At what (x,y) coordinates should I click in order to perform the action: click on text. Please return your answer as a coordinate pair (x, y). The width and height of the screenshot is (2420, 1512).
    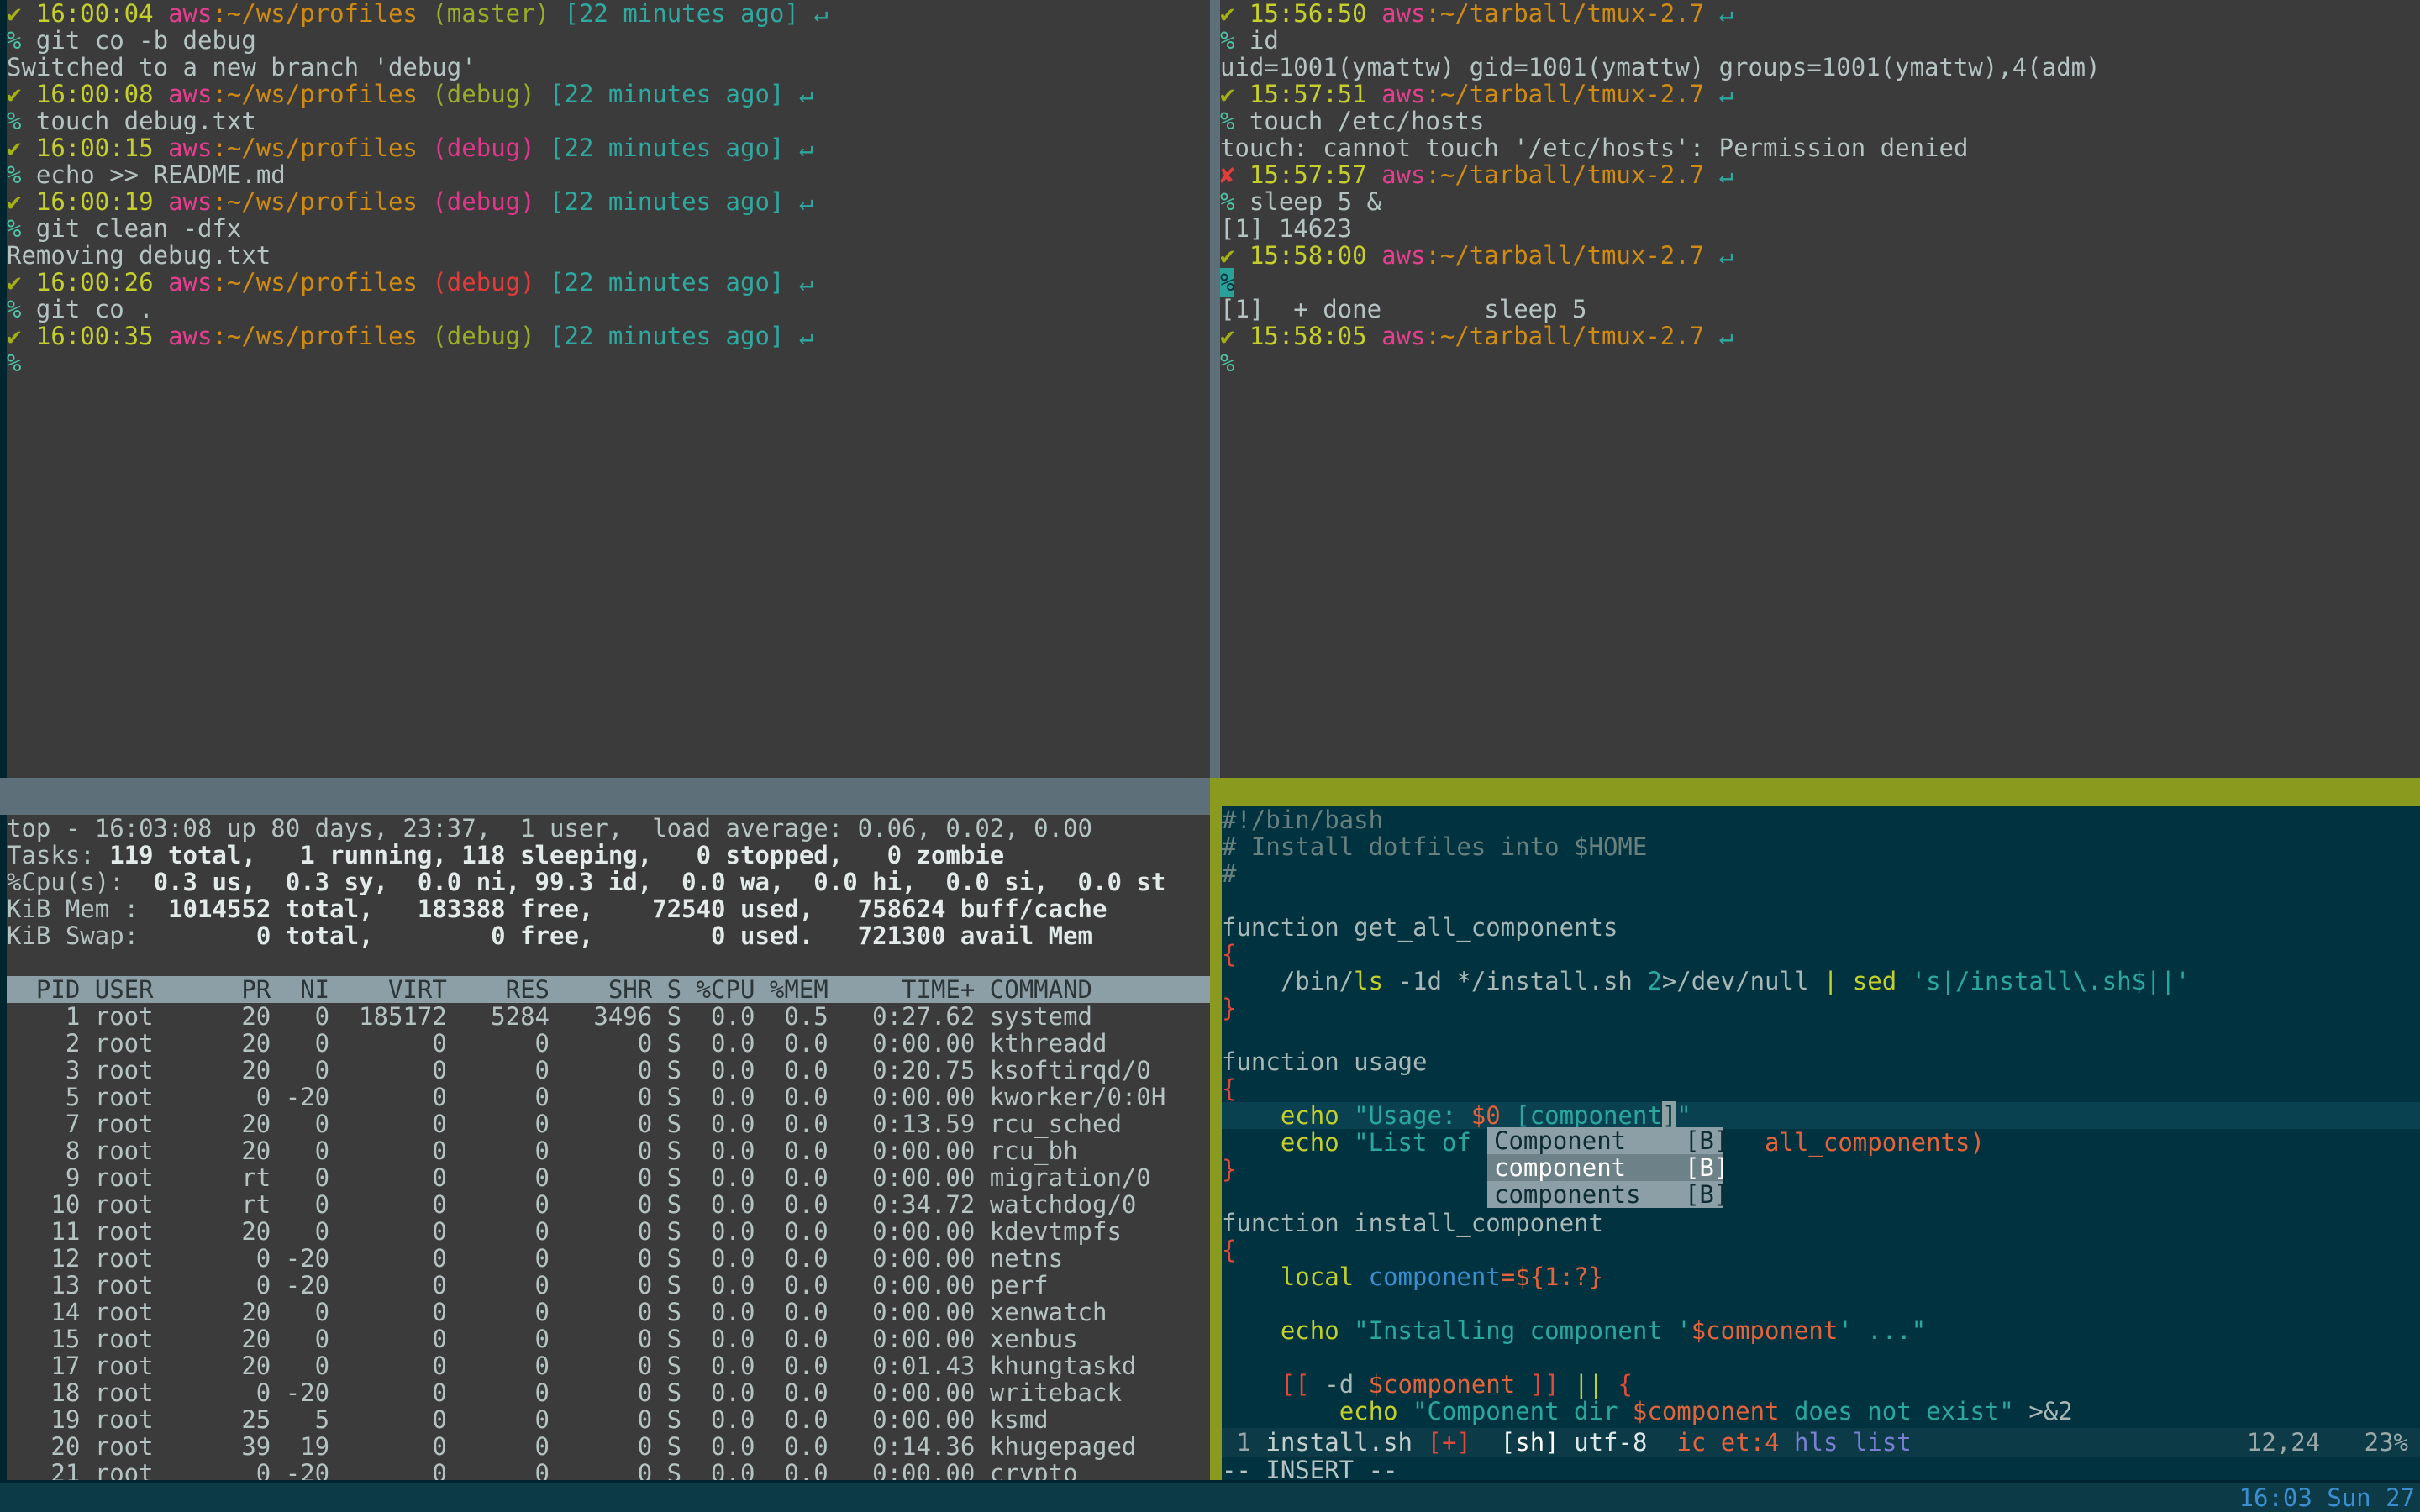
    Looking at the image, I should click on (1252, 1384).